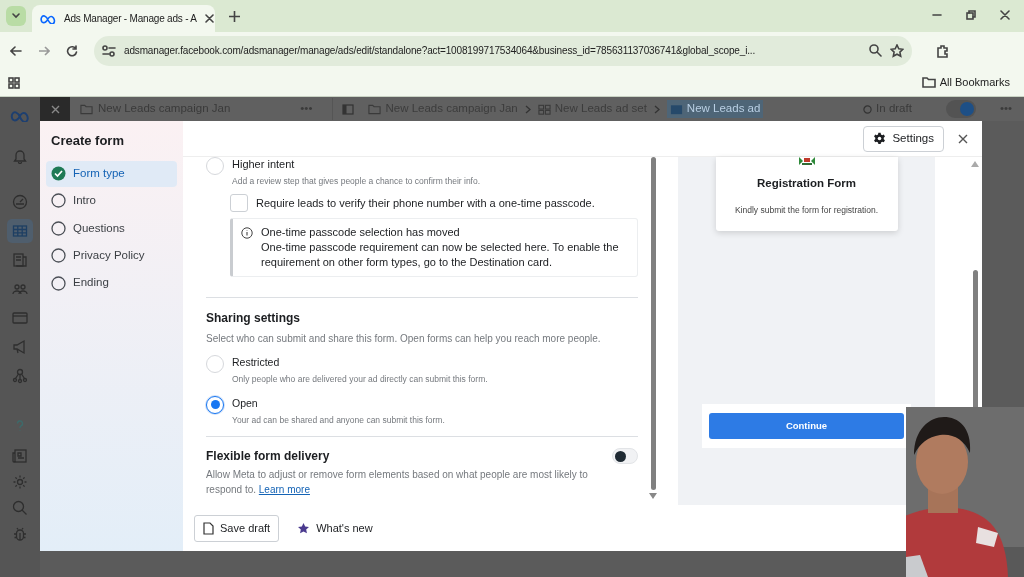 This screenshot has width=1024, height=577. I want to click on continue-button: Continue, so click(806, 426).